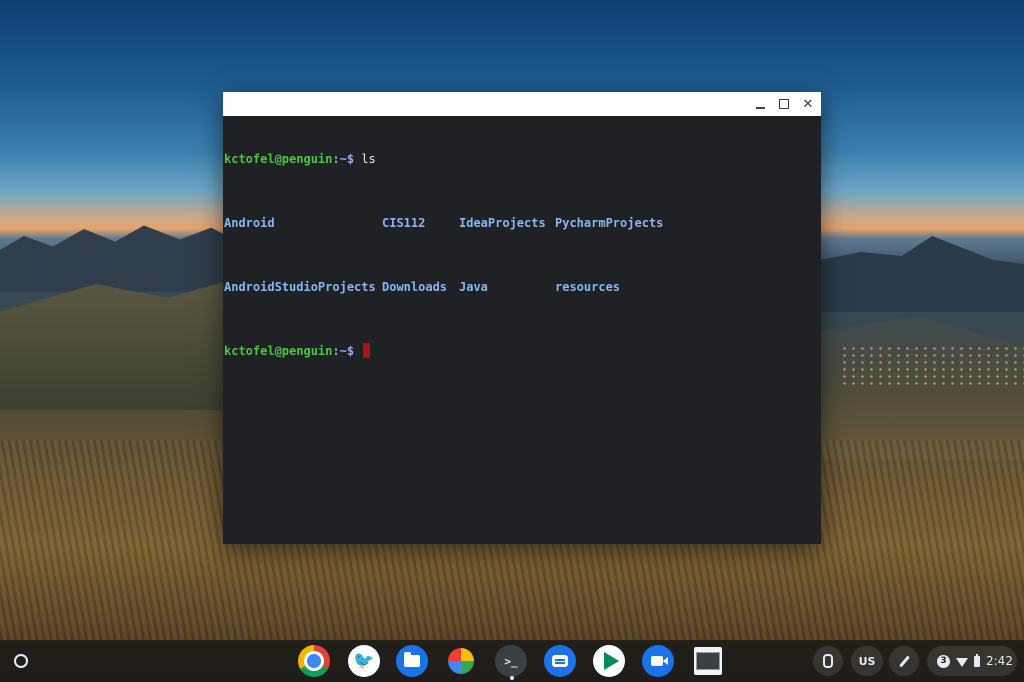 The width and height of the screenshot is (1024, 682). I want to click on minimize-icon, so click(760, 108).